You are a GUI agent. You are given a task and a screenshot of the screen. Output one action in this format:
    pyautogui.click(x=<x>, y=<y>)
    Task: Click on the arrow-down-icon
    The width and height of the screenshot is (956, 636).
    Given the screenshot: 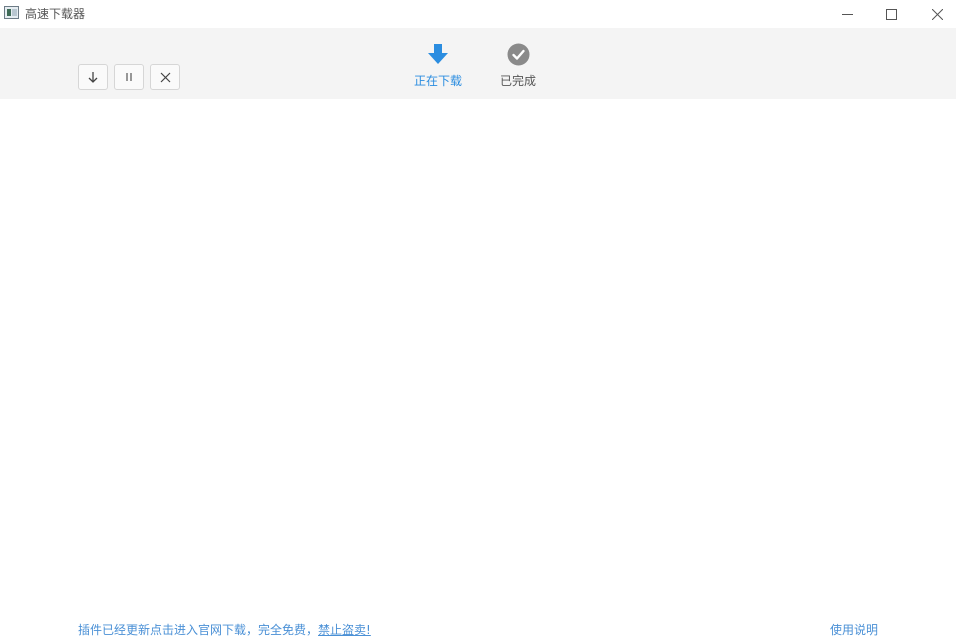 What is the action you would take?
    pyautogui.click(x=93, y=77)
    